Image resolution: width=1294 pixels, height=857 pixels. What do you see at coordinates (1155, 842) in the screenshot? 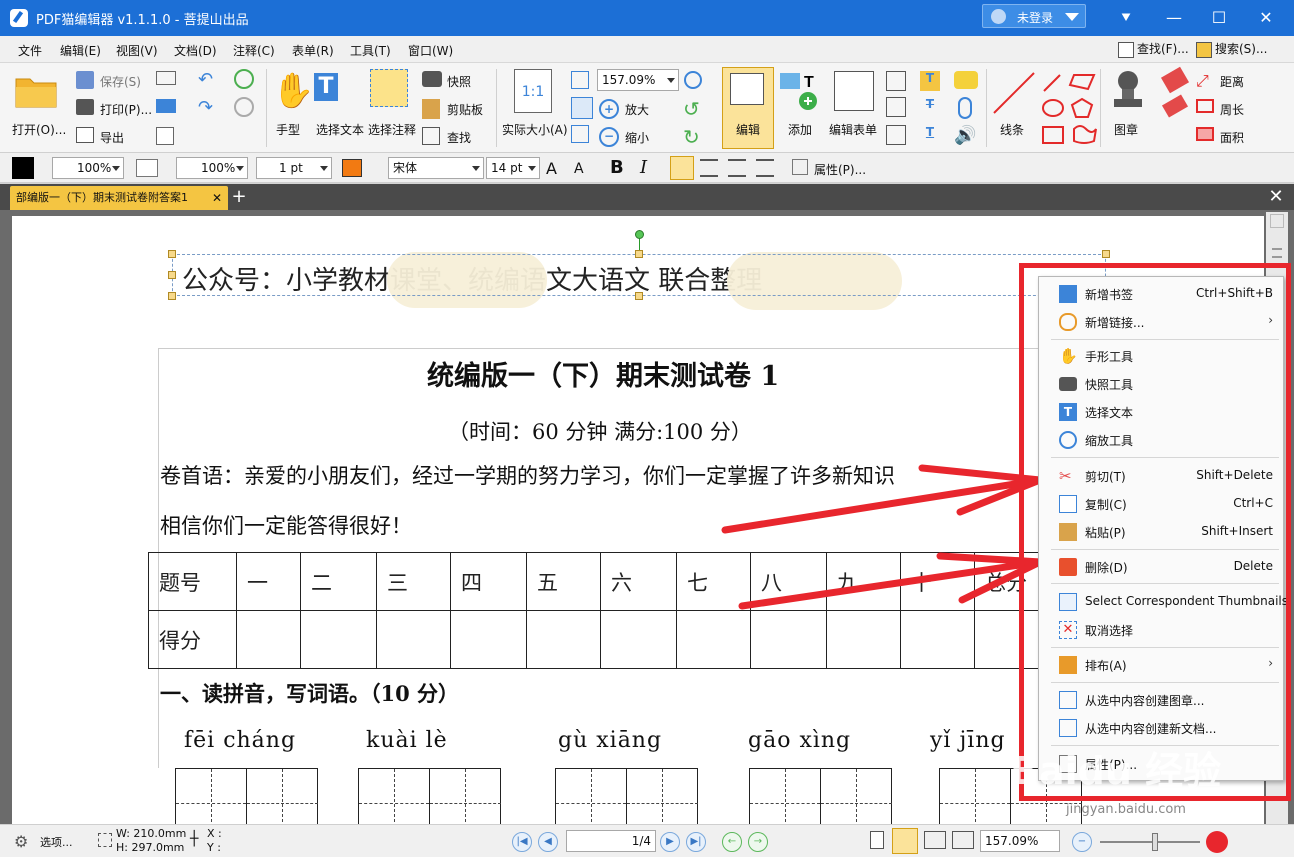
I see `zoom-slider-knob` at bounding box center [1155, 842].